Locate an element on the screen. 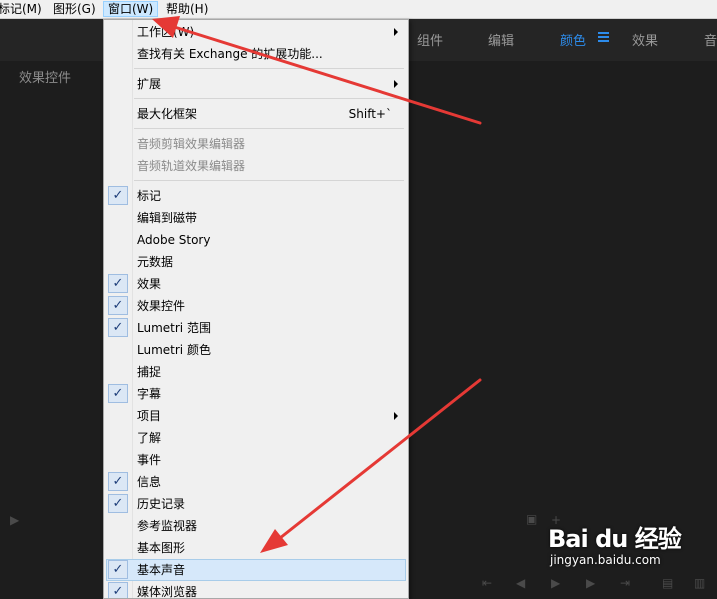 The image size is (717, 599). menu-item-label: Lumetri 颜色 is located at coordinates (174, 350).